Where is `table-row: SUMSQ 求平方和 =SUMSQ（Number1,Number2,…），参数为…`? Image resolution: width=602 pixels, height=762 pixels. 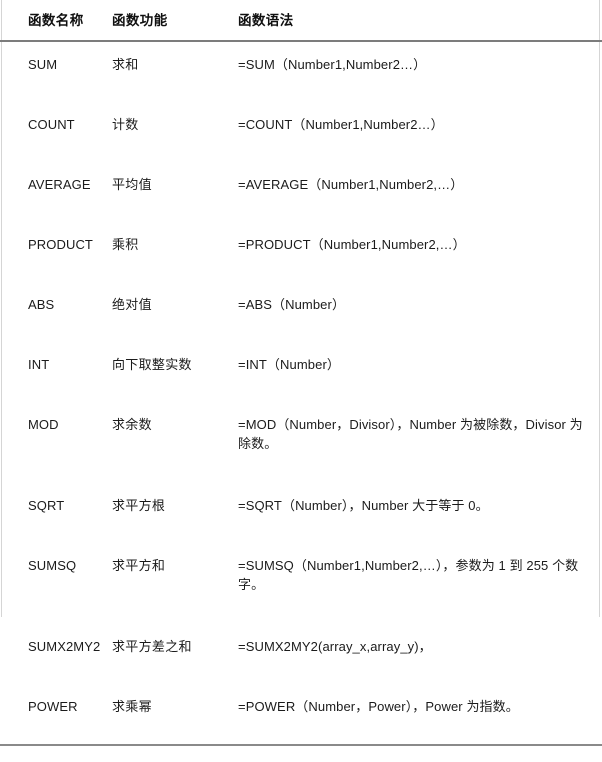
table-row: SUMSQ 求平方和 =SUMSQ（Number1,Number2,…），参数为… is located at coordinates (301, 583).